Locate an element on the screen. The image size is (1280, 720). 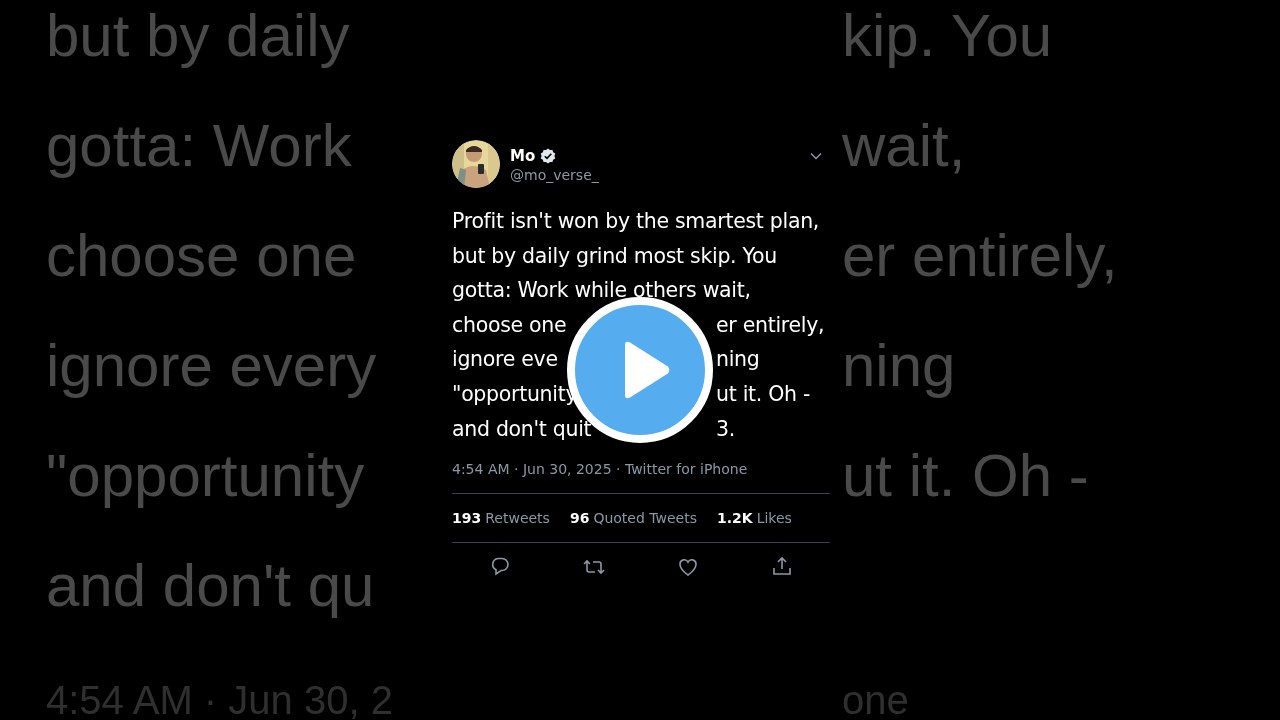
stat-count: 96 is located at coordinates (579, 518).